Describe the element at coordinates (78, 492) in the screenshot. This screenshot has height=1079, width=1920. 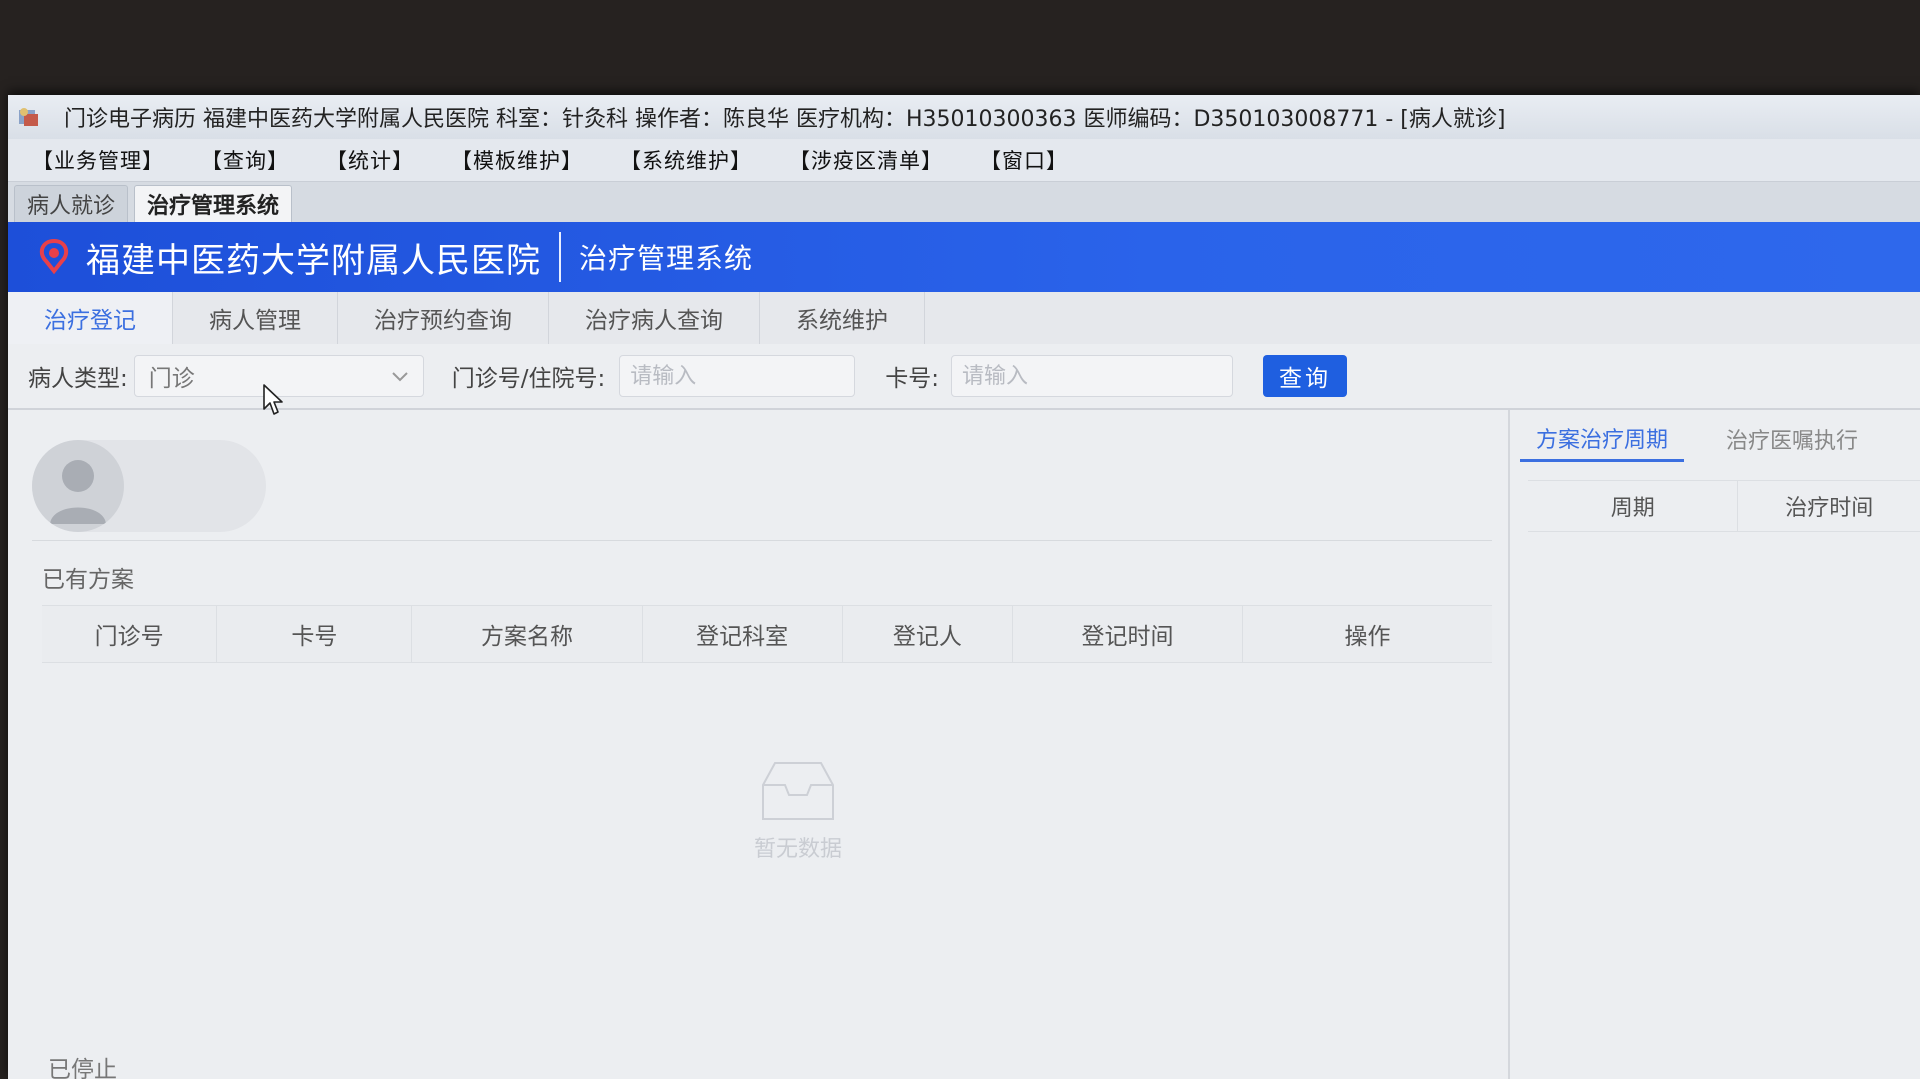
I see `user-avatar-icon` at that location.